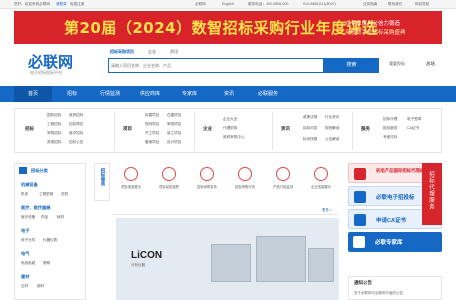 The height and width of the screenshot is (300, 456). Describe the element at coordinates (152, 124) in the screenshot. I see `cat-link: 规划项目` at that location.